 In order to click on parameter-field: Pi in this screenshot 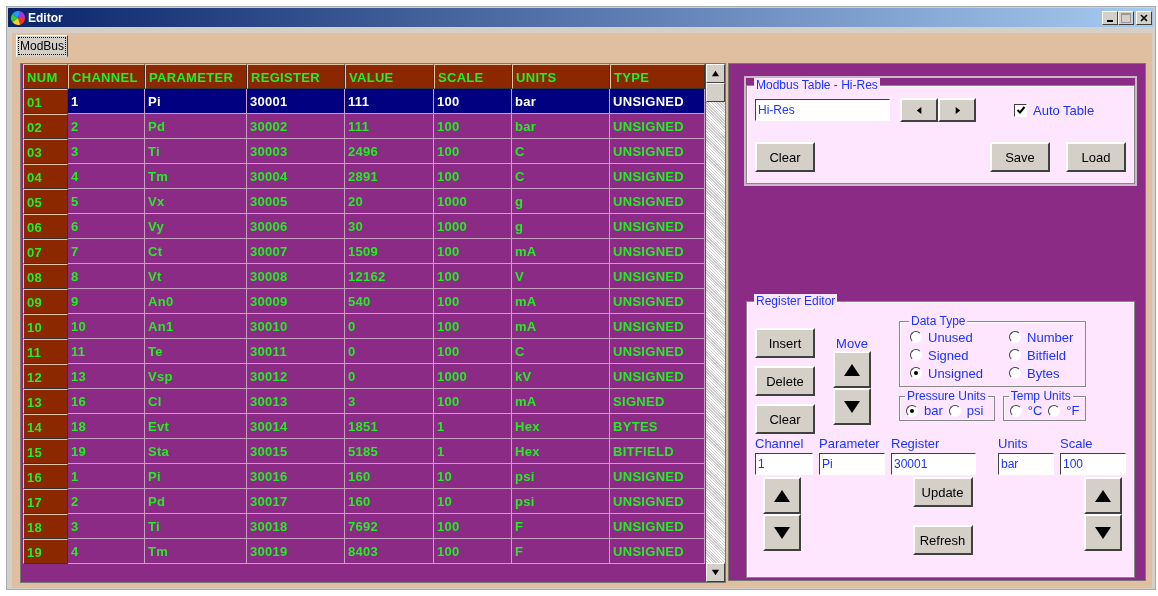, I will do `click(852, 464)`.